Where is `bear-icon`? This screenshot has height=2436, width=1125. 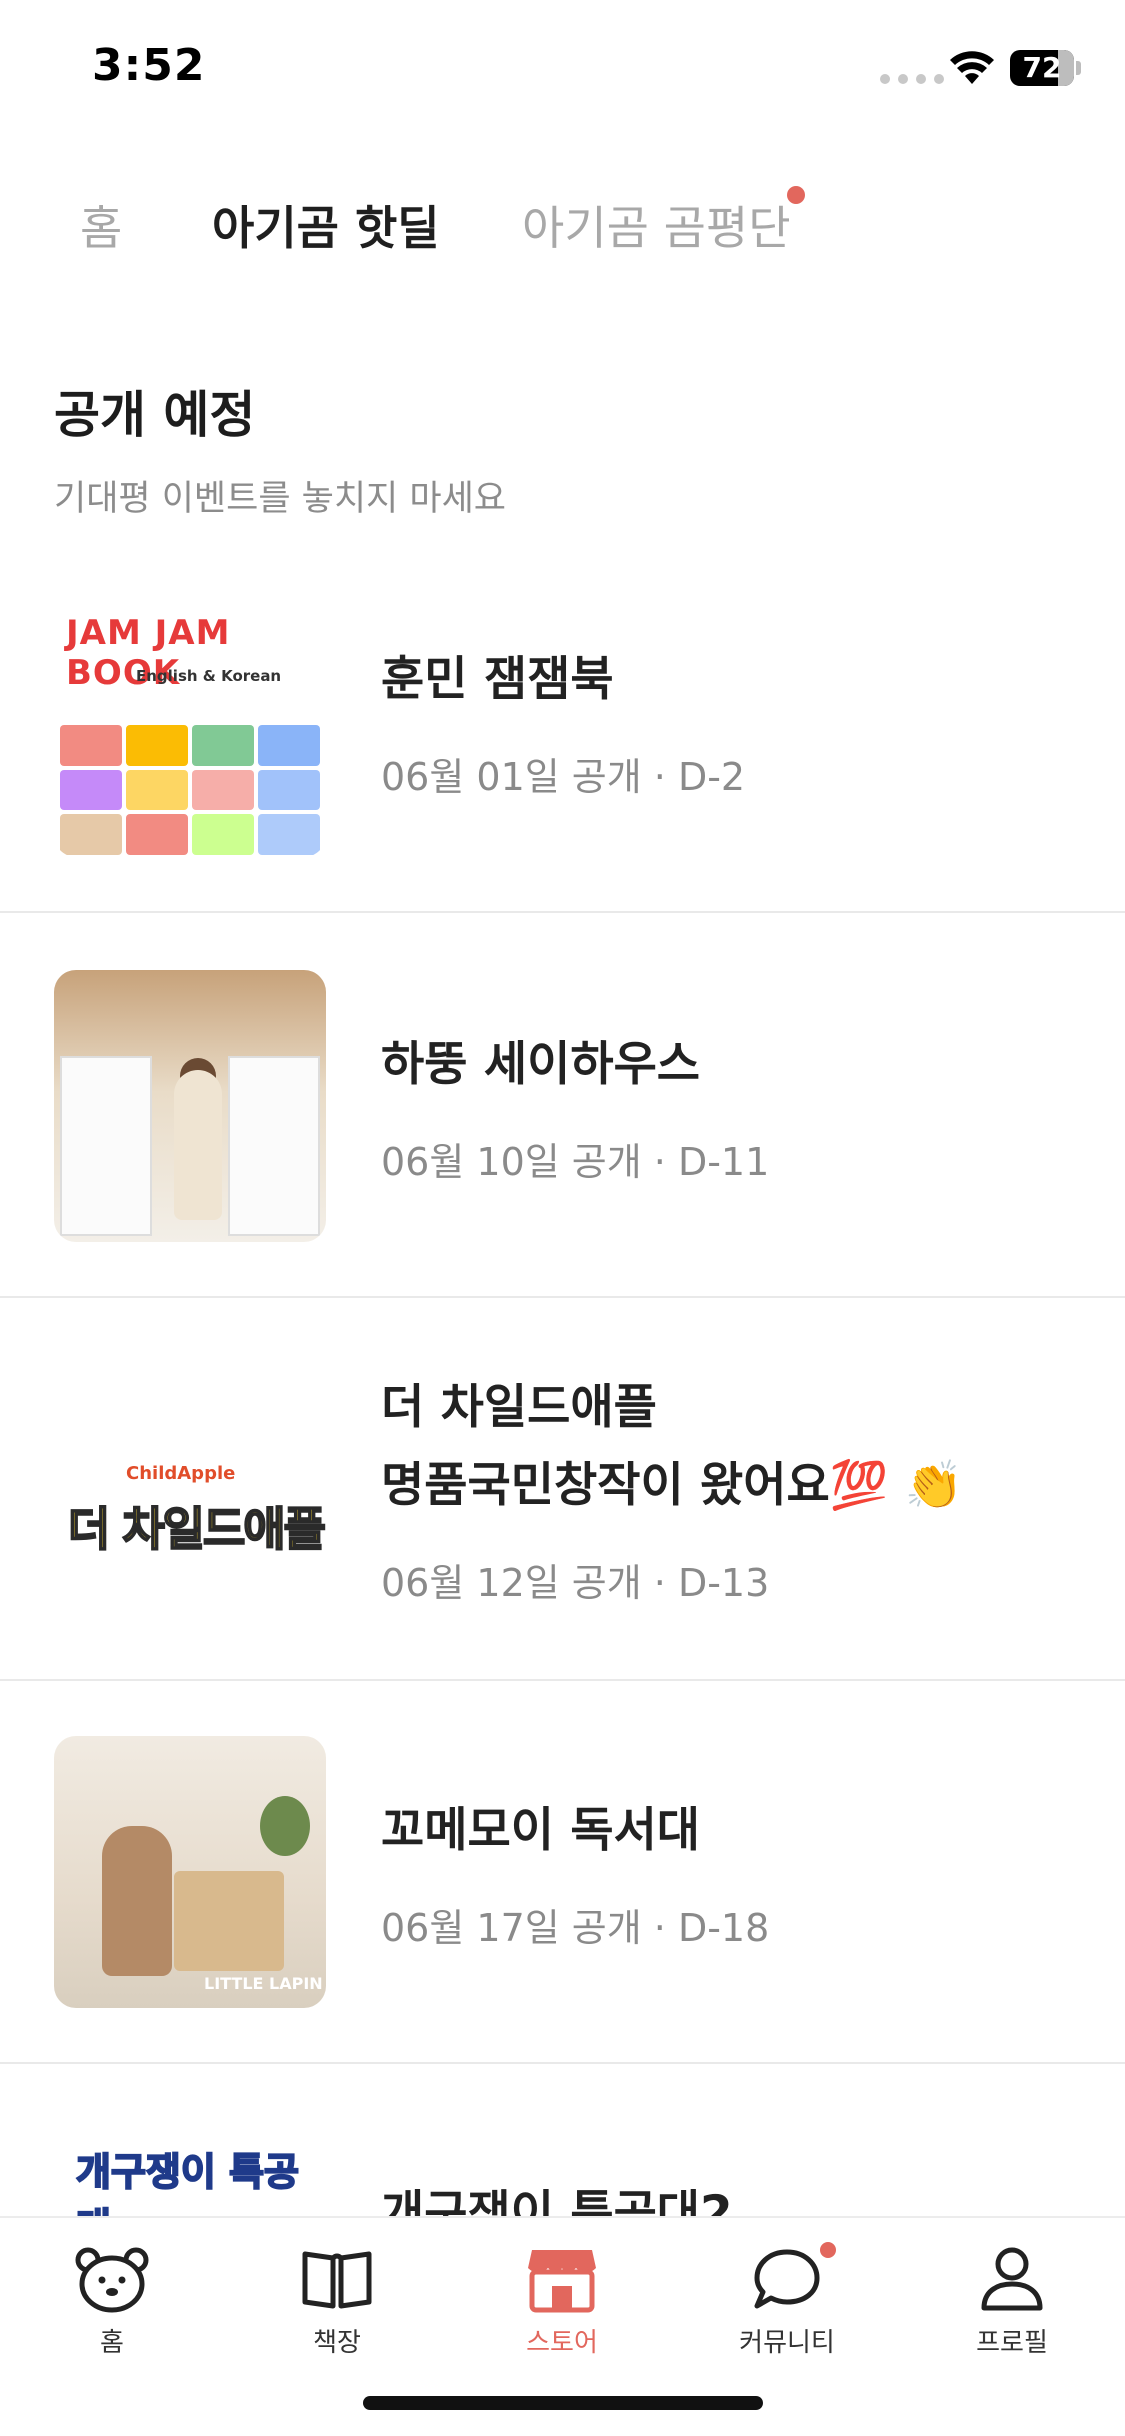
bear-icon is located at coordinates (112, 2280).